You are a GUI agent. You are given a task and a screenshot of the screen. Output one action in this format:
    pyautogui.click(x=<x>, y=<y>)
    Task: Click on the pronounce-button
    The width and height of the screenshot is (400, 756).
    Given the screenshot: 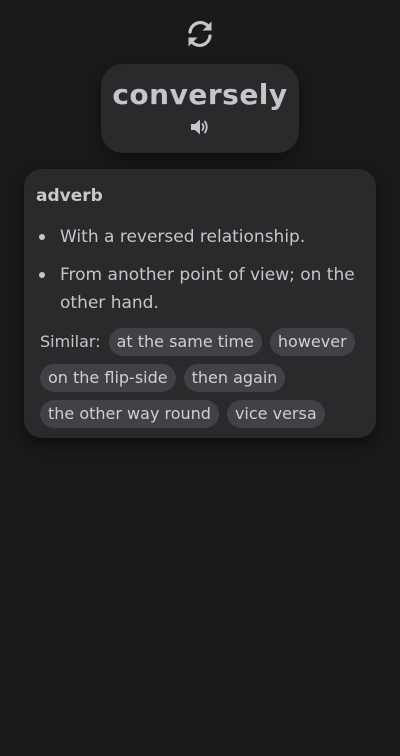 What is the action you would take?
    pyautogui.click(x=200, y=127)
    